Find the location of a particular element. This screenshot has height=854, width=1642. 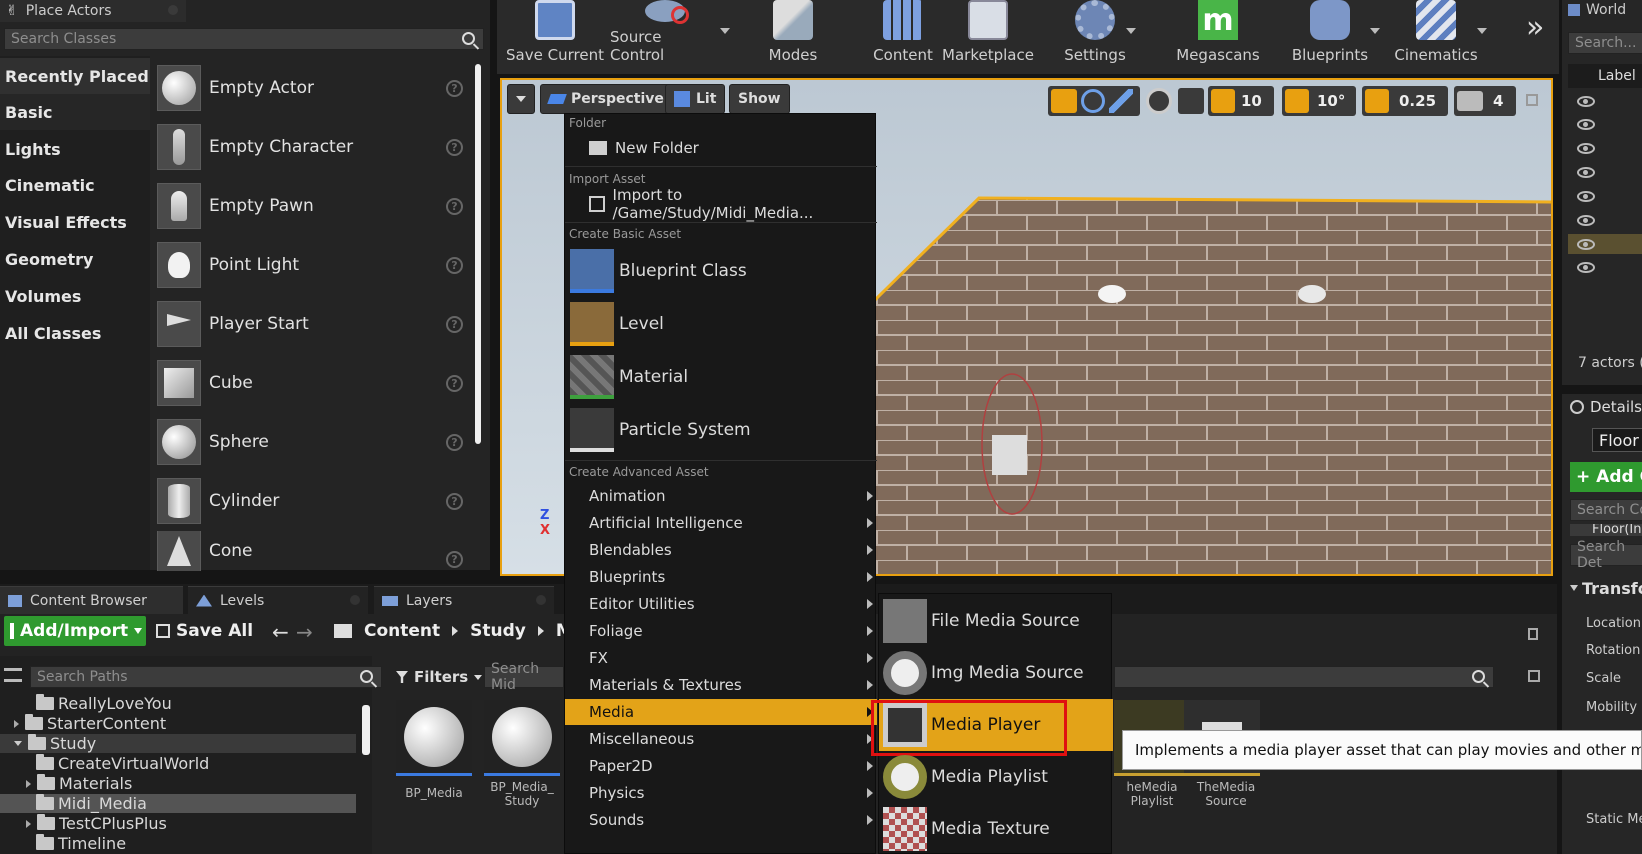

surface-snap-icon is located at coordinates (1191, 101).